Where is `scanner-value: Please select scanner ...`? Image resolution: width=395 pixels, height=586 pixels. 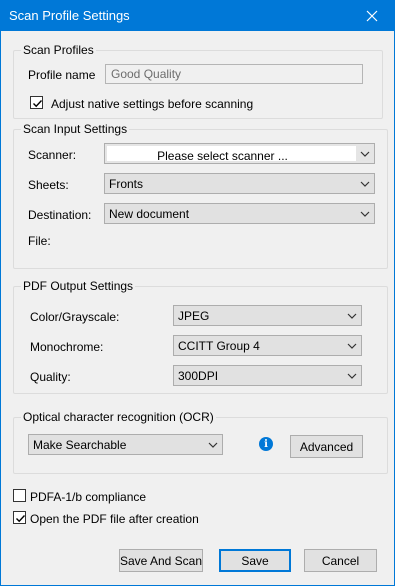
scanner-value: Please select scanner ... is located at coordinates (222, 156).